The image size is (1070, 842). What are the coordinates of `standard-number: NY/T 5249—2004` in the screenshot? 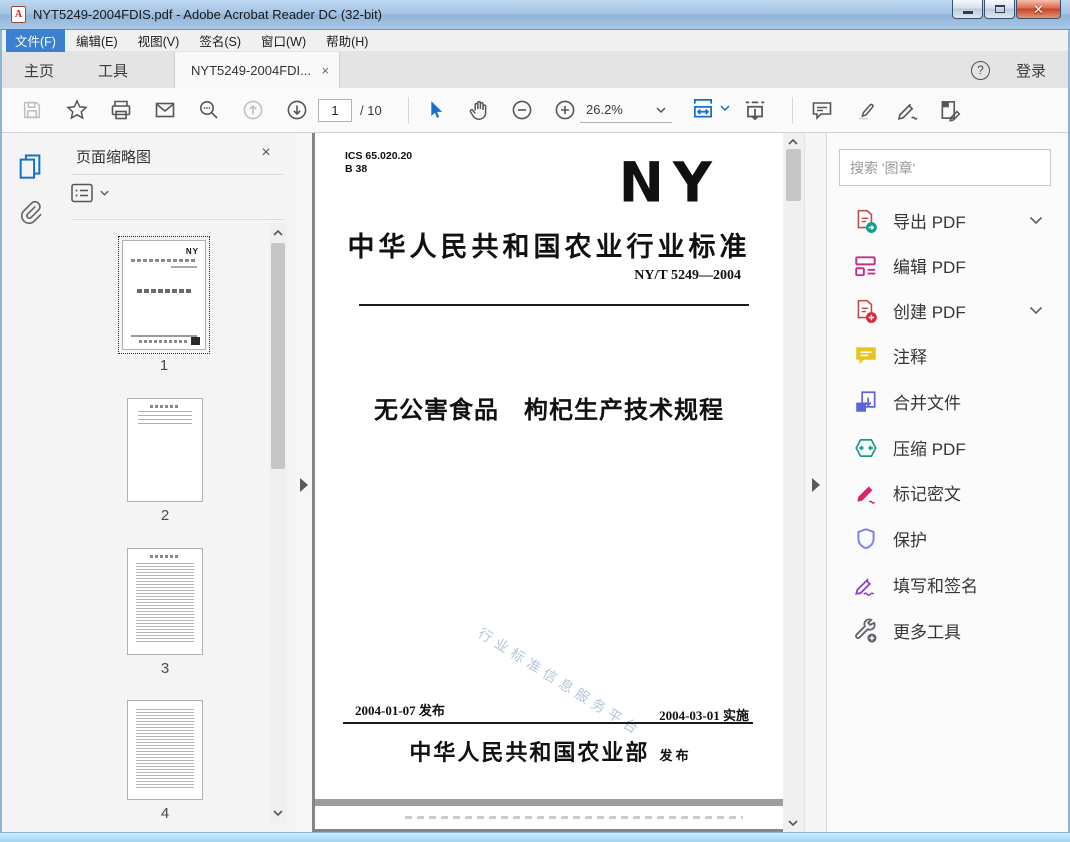 It's located at (687, 275).